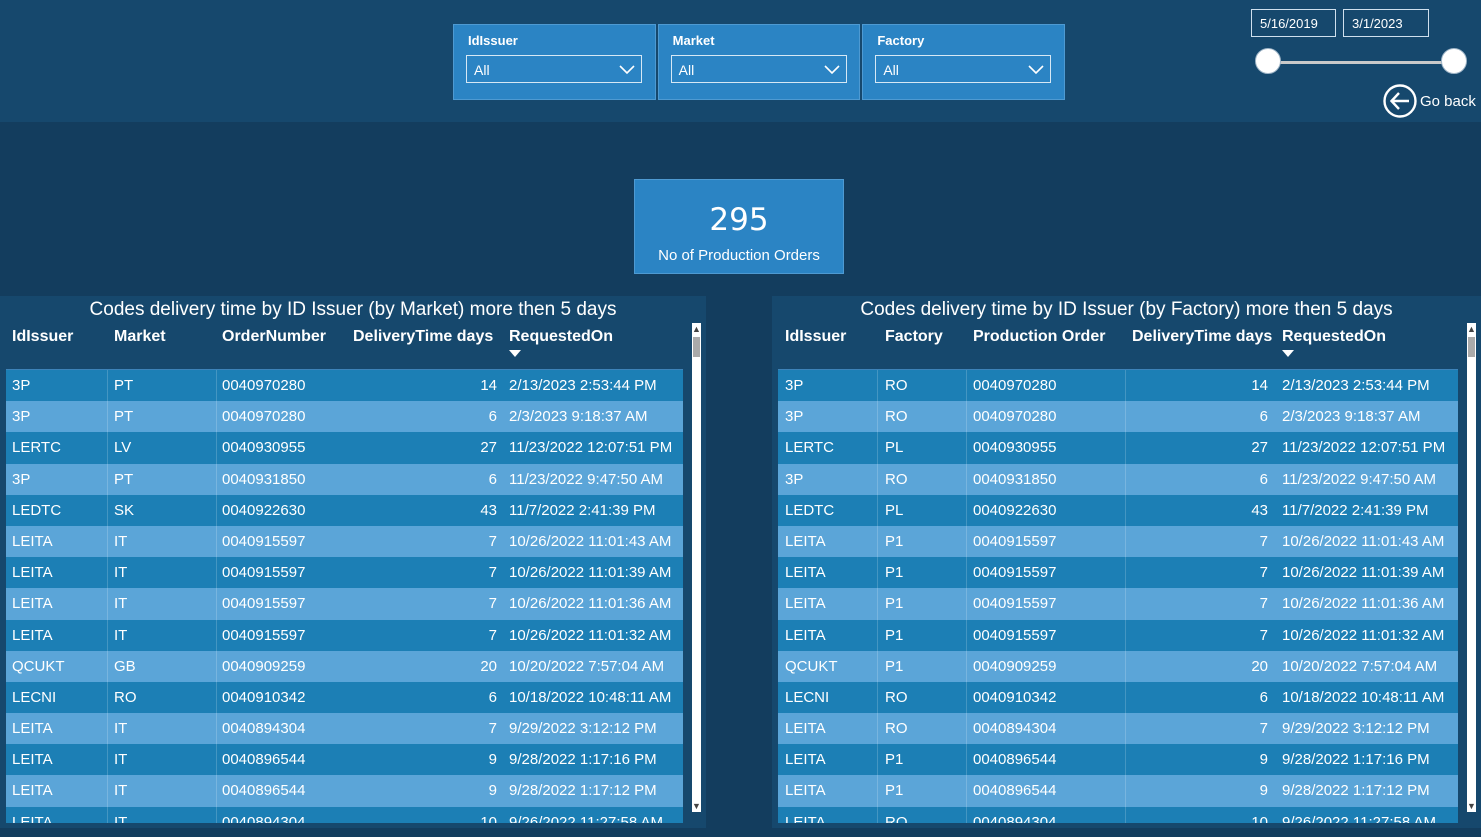 This screenshot has width=1481, height=837. What do you see at coordinates (1118, 541) in the screenshot?
I see `table-row: LEITA P1 0040915597 7 10/26/2022 11:01:43 AM` at bounding box center [1118, 541].